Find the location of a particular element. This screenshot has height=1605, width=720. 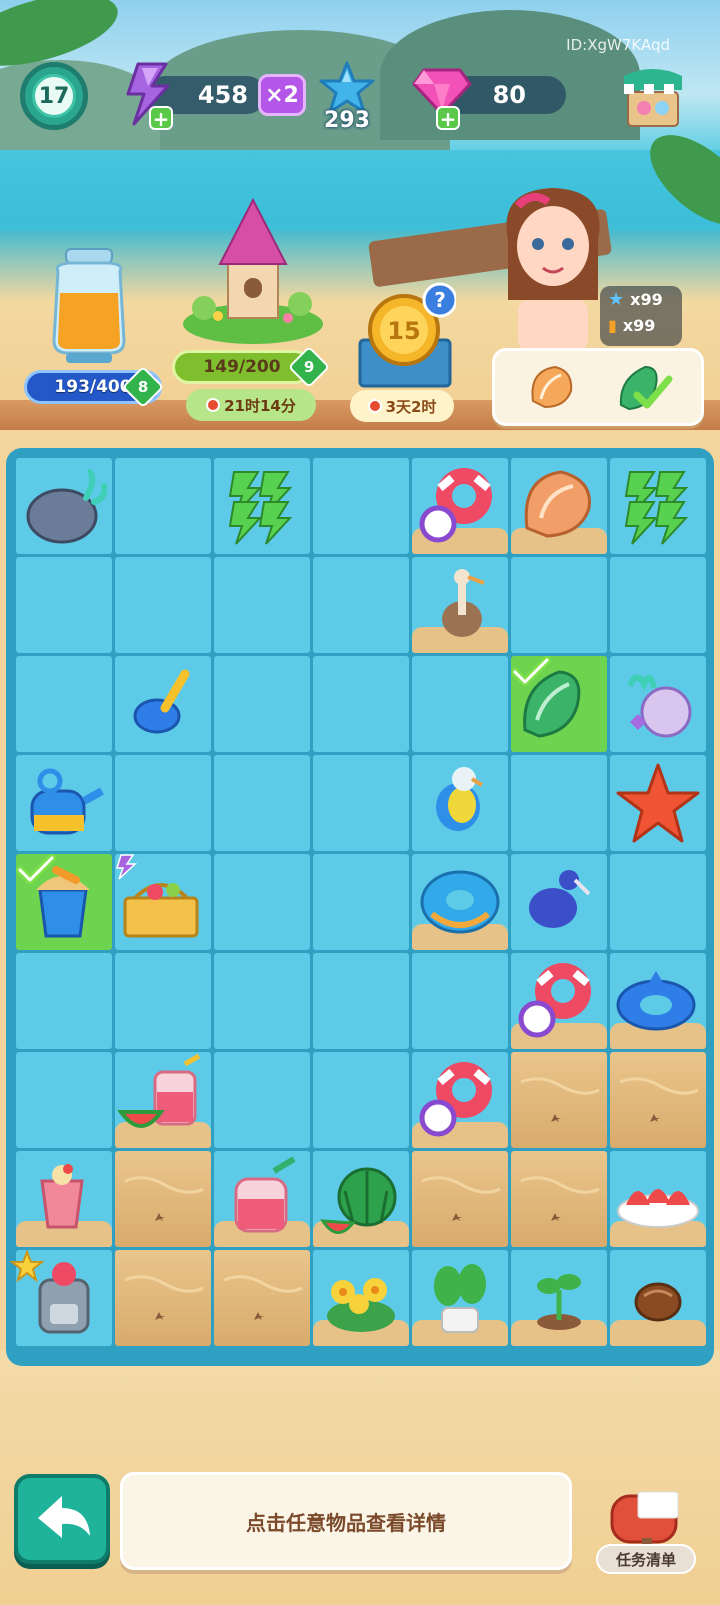

parrot-icon is located at coordinates (460, 799).